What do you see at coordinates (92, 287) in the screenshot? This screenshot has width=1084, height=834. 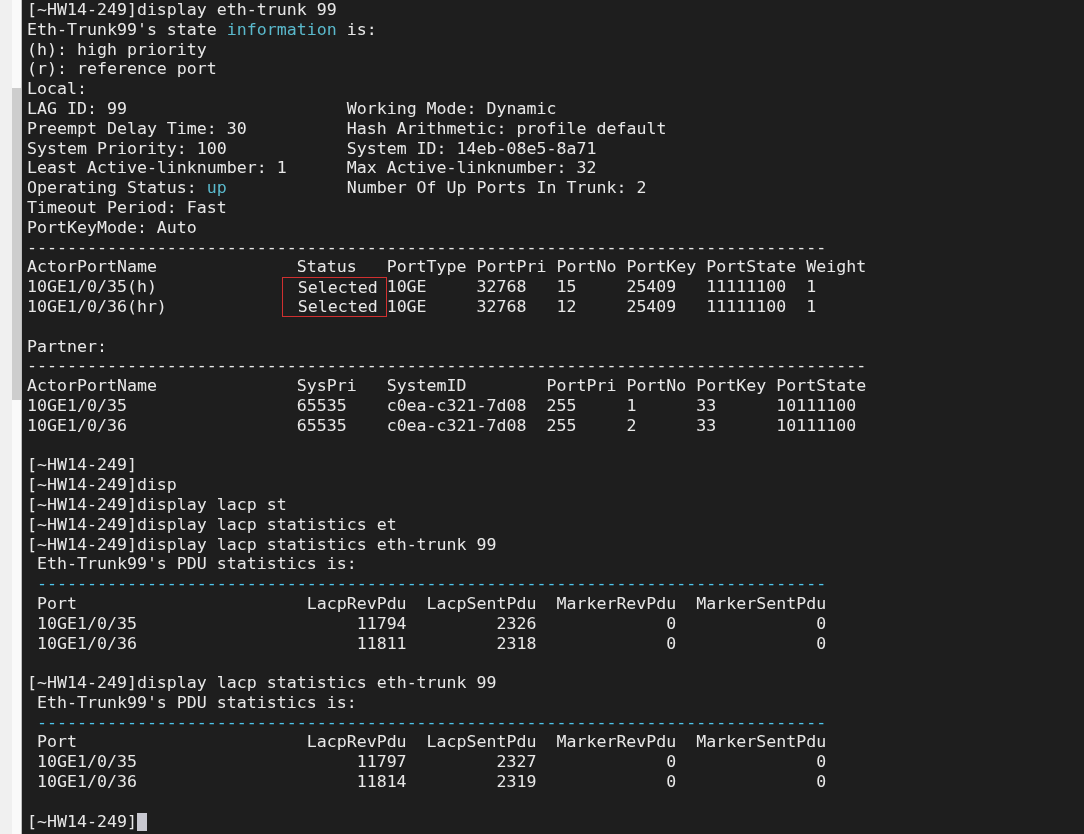 I see `table-cell-text: 10GE1/0/35(h)` at bounding box center [92, 287].